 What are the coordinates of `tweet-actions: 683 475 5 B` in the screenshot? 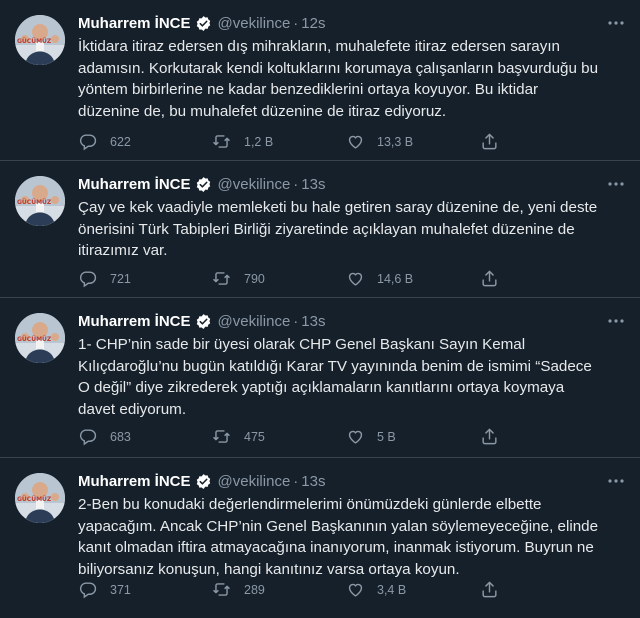 It's located at (346, 436).